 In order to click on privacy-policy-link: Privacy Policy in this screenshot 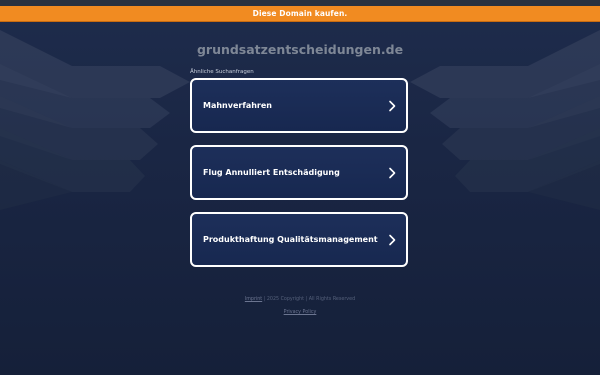, I will do `click(300, 312)`.